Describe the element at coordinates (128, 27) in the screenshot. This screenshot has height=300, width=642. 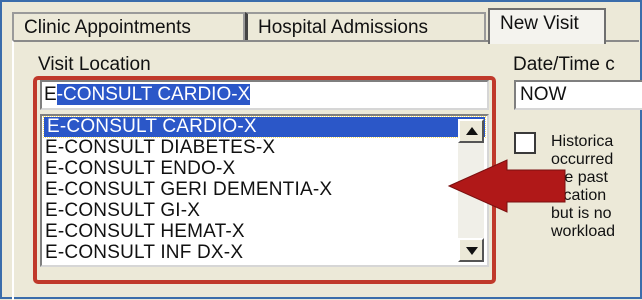
I see `tab-clinic-appointments: Clinic Appointments` at that location.